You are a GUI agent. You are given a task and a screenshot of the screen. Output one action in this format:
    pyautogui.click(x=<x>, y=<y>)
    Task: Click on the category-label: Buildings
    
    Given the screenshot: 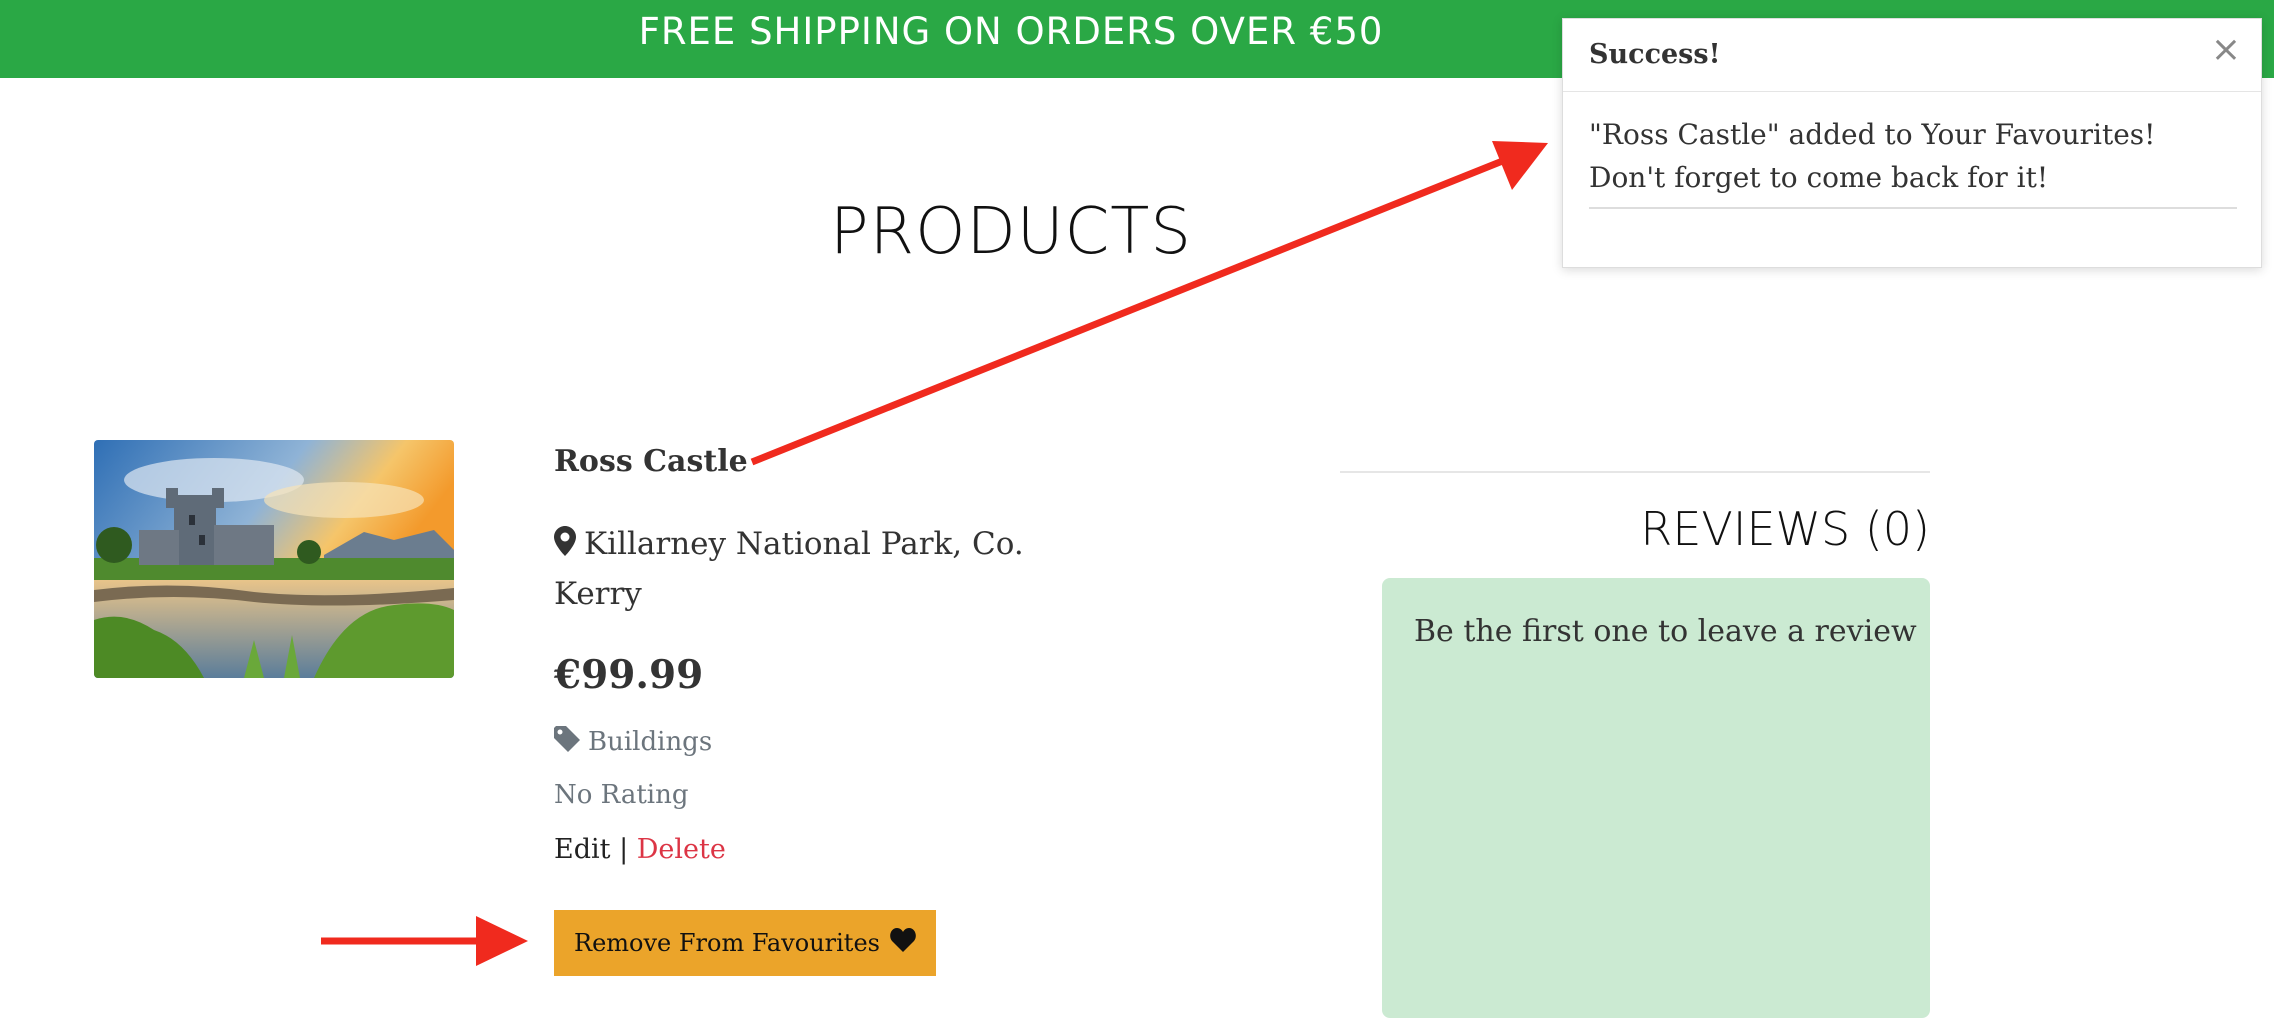 What is the action you would take?
    pyautogui.click(x=650, y=742)
    